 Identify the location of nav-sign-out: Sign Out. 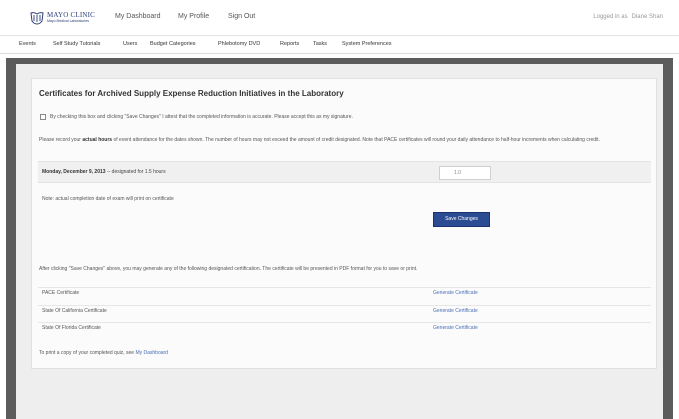
(241, 16).